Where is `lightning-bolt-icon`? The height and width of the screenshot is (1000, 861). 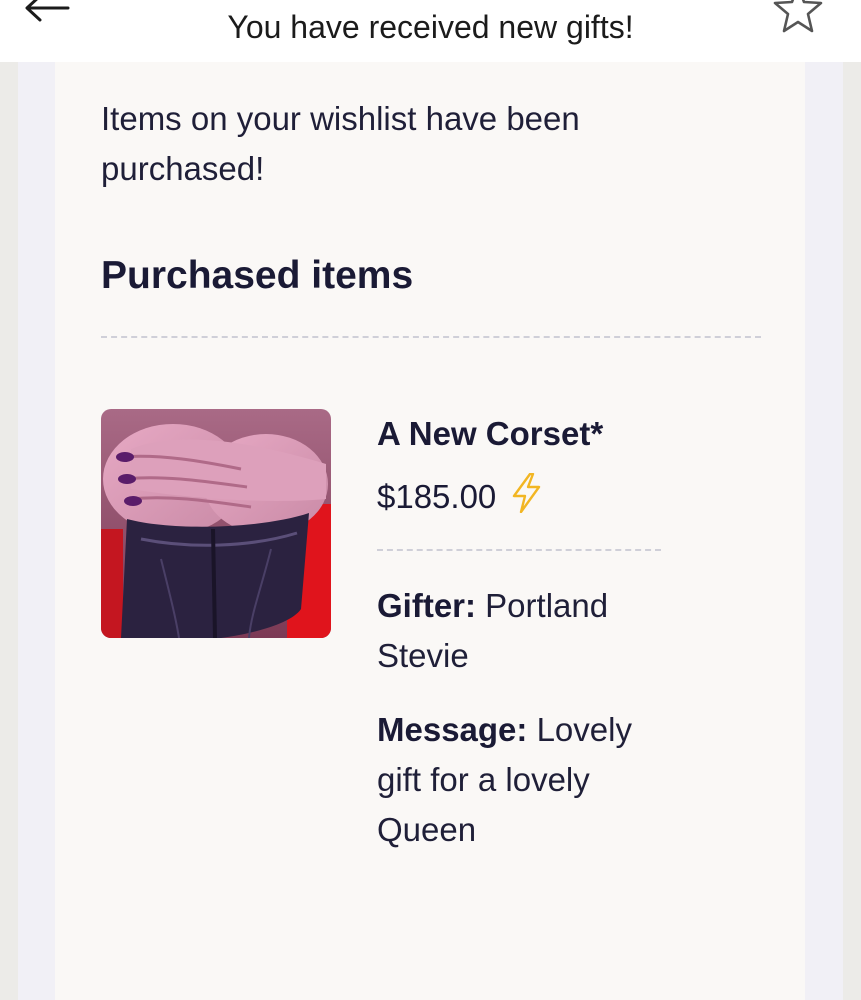
lightning-bolt-icon is located at coordinates (519, 496).